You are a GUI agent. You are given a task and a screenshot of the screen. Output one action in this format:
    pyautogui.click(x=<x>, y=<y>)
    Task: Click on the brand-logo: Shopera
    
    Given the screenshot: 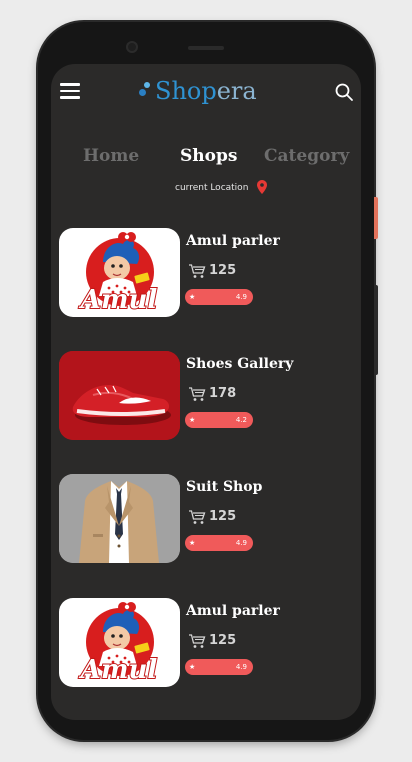 What is the action you would take?
    pyautogui.click(x=209, y=91)
    